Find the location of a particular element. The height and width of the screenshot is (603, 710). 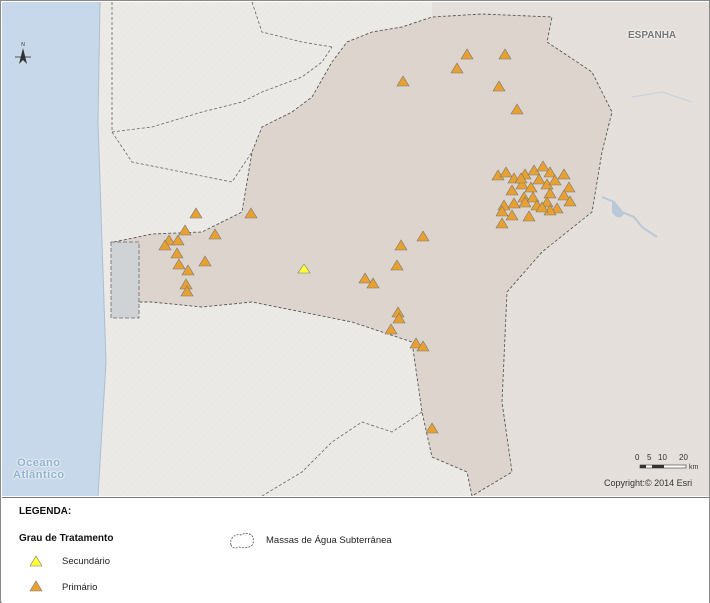

groundwater-body-icon is located at coordinates (242, 541).